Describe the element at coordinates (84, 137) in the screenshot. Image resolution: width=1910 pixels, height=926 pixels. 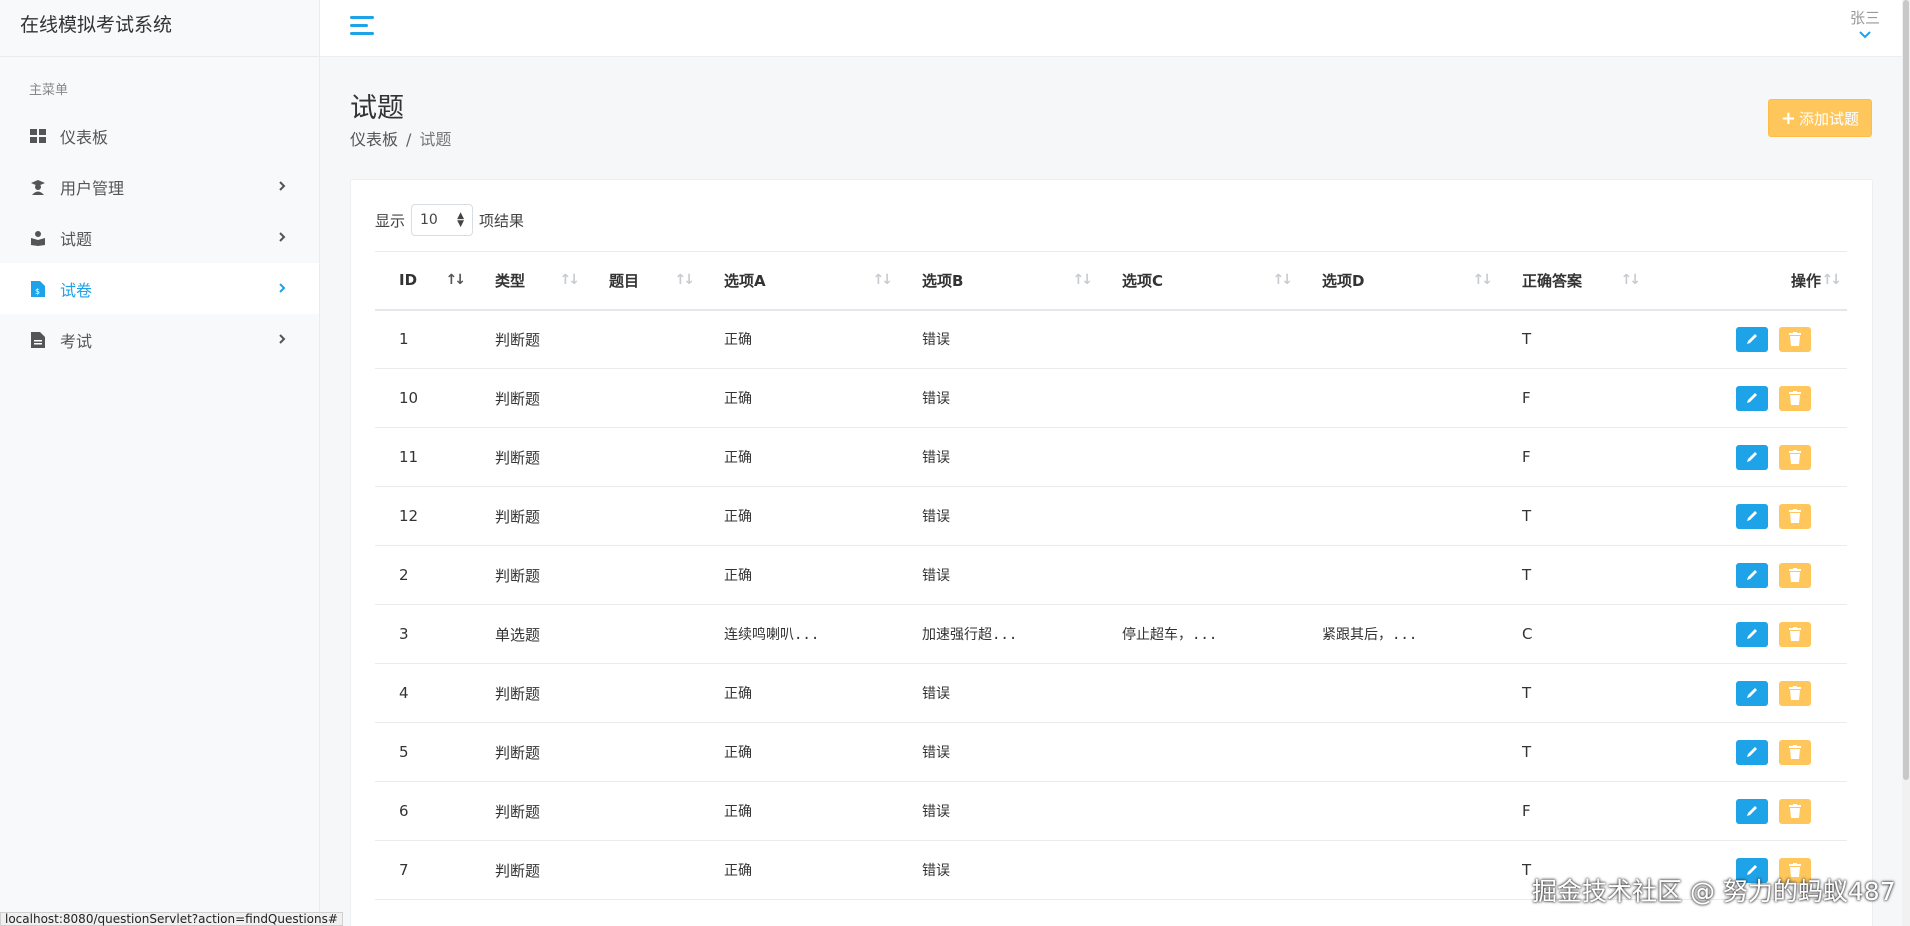
I see `sidebar-item-label: 仪表板` at that location.